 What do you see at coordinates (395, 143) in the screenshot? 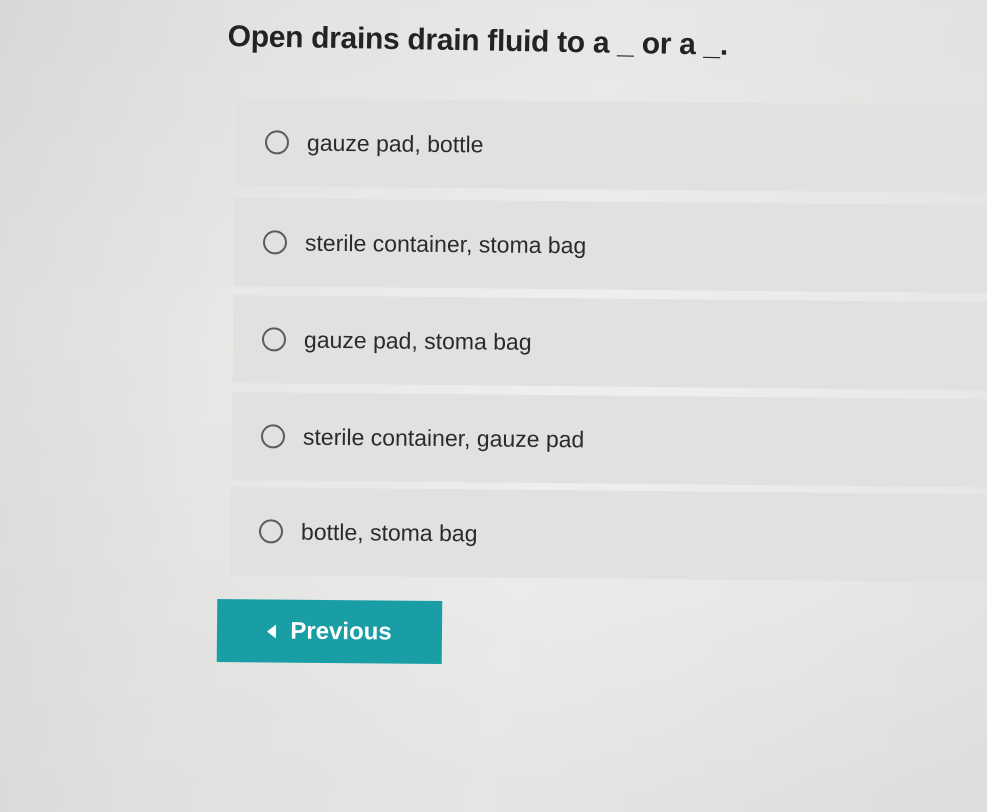
I see `answer-option-label: gauze pad, bottle` at bounding box center [395, 143].